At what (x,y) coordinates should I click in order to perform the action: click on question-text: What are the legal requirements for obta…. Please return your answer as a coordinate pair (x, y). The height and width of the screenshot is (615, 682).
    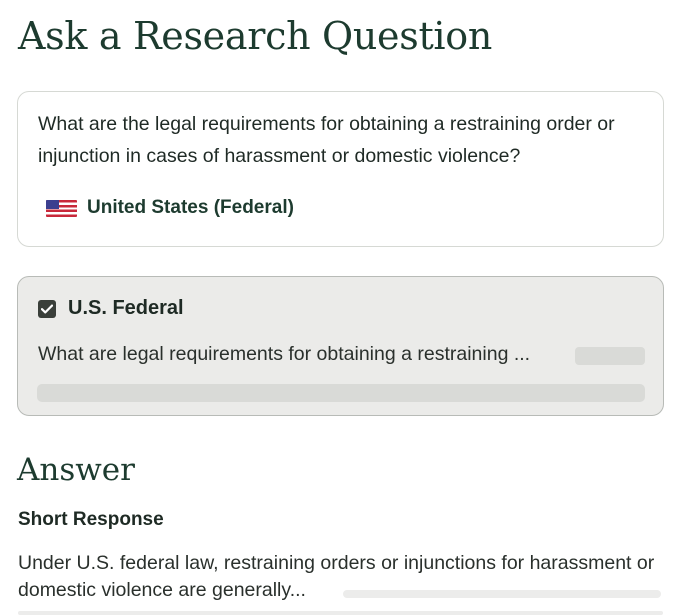
    Looking at the image, I should click on (326, 140).